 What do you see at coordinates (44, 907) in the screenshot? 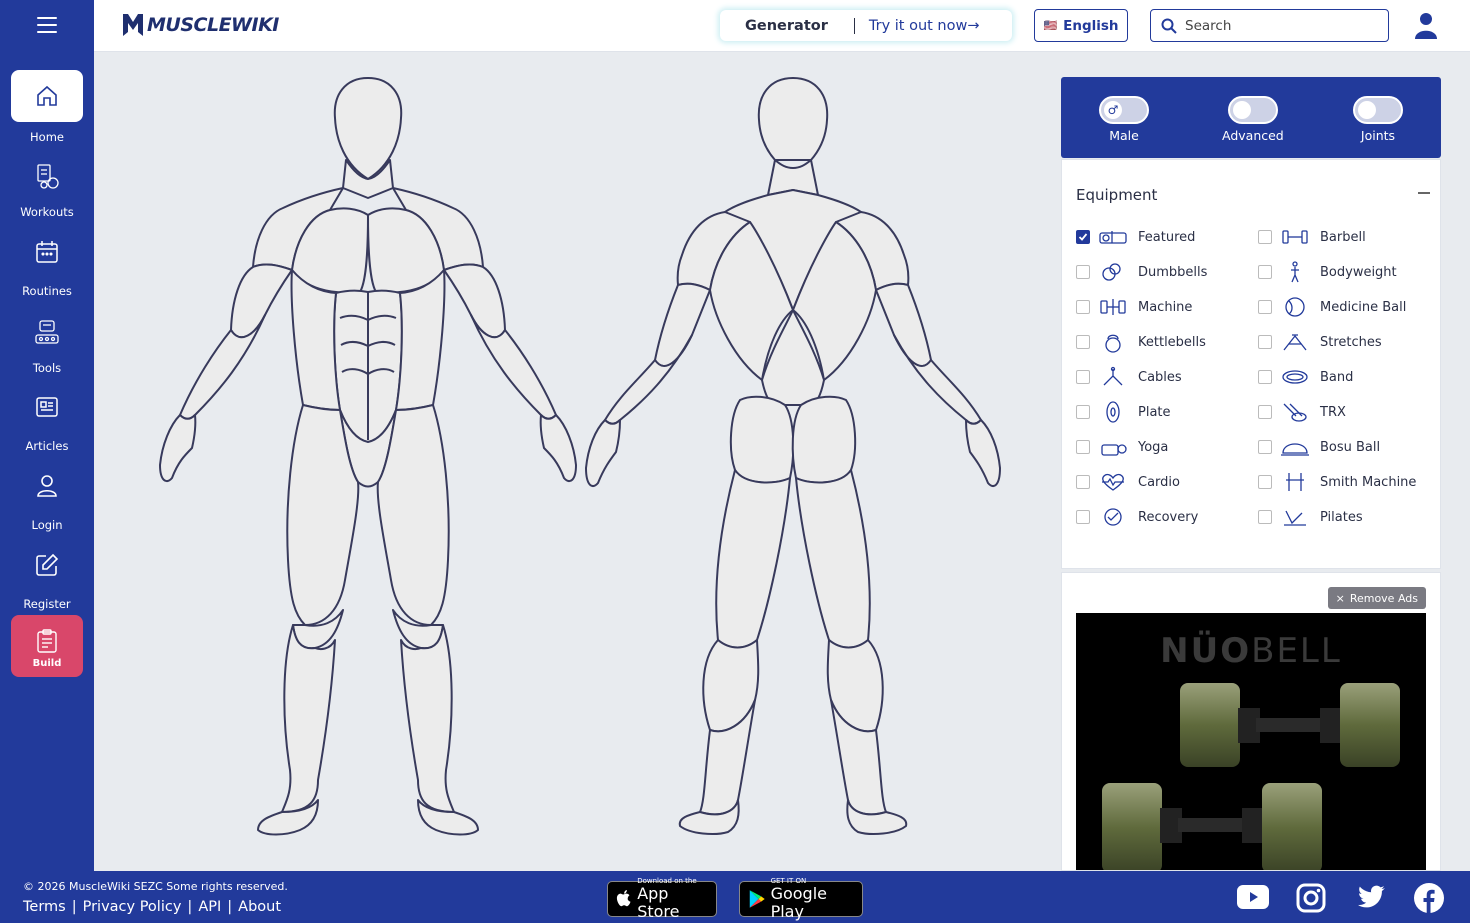
I see `terms-link: Terms` at bounding box center [44, 907].